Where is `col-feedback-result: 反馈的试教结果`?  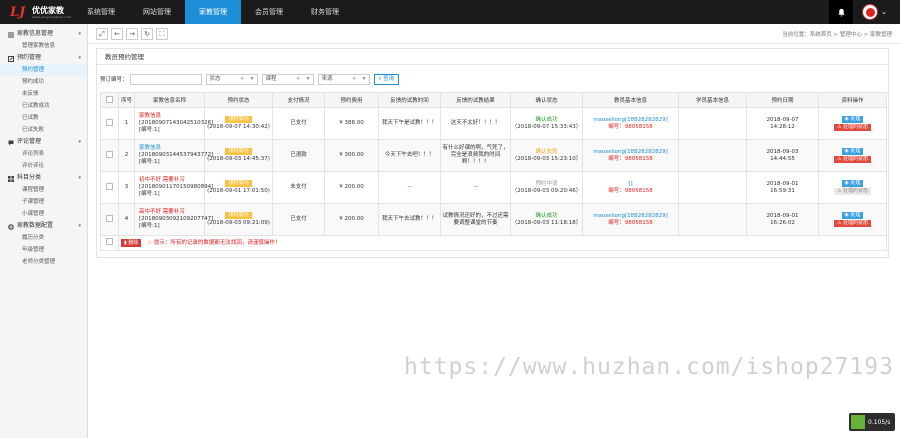
col-feedback-result: 反馈的试教结果 is located at coordinates (475, 100).